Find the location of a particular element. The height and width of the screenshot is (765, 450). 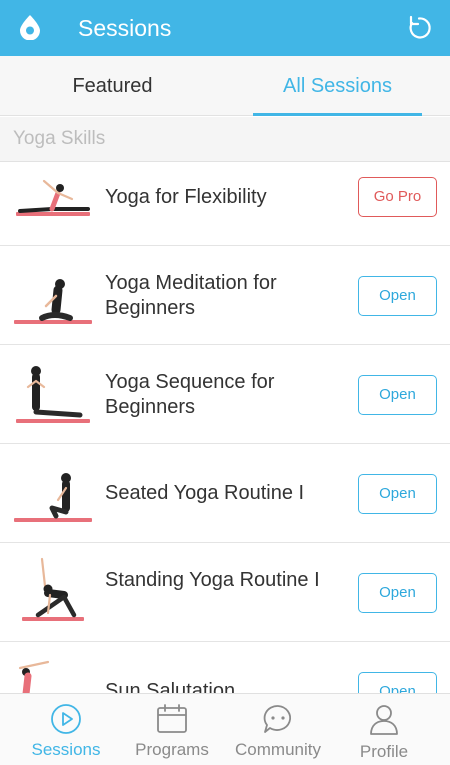

session-title: Standing Yoga Routine I is located at coordinates (212, 580).